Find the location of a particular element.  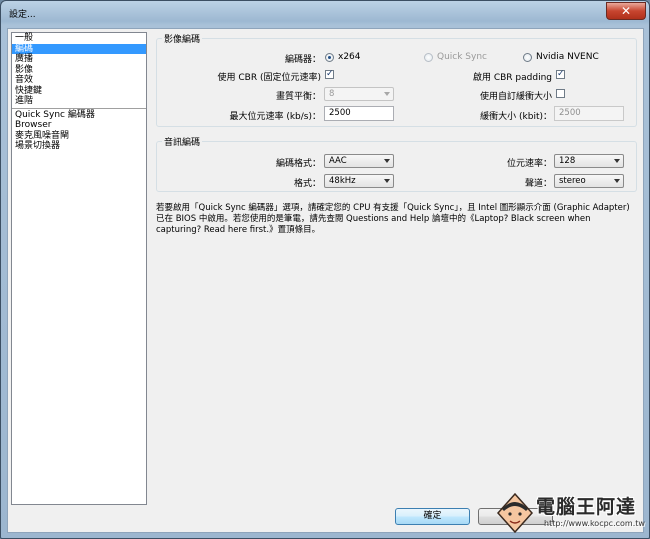

audio-bitrate-label: 位元速率： is located at coordinates (529, 164).